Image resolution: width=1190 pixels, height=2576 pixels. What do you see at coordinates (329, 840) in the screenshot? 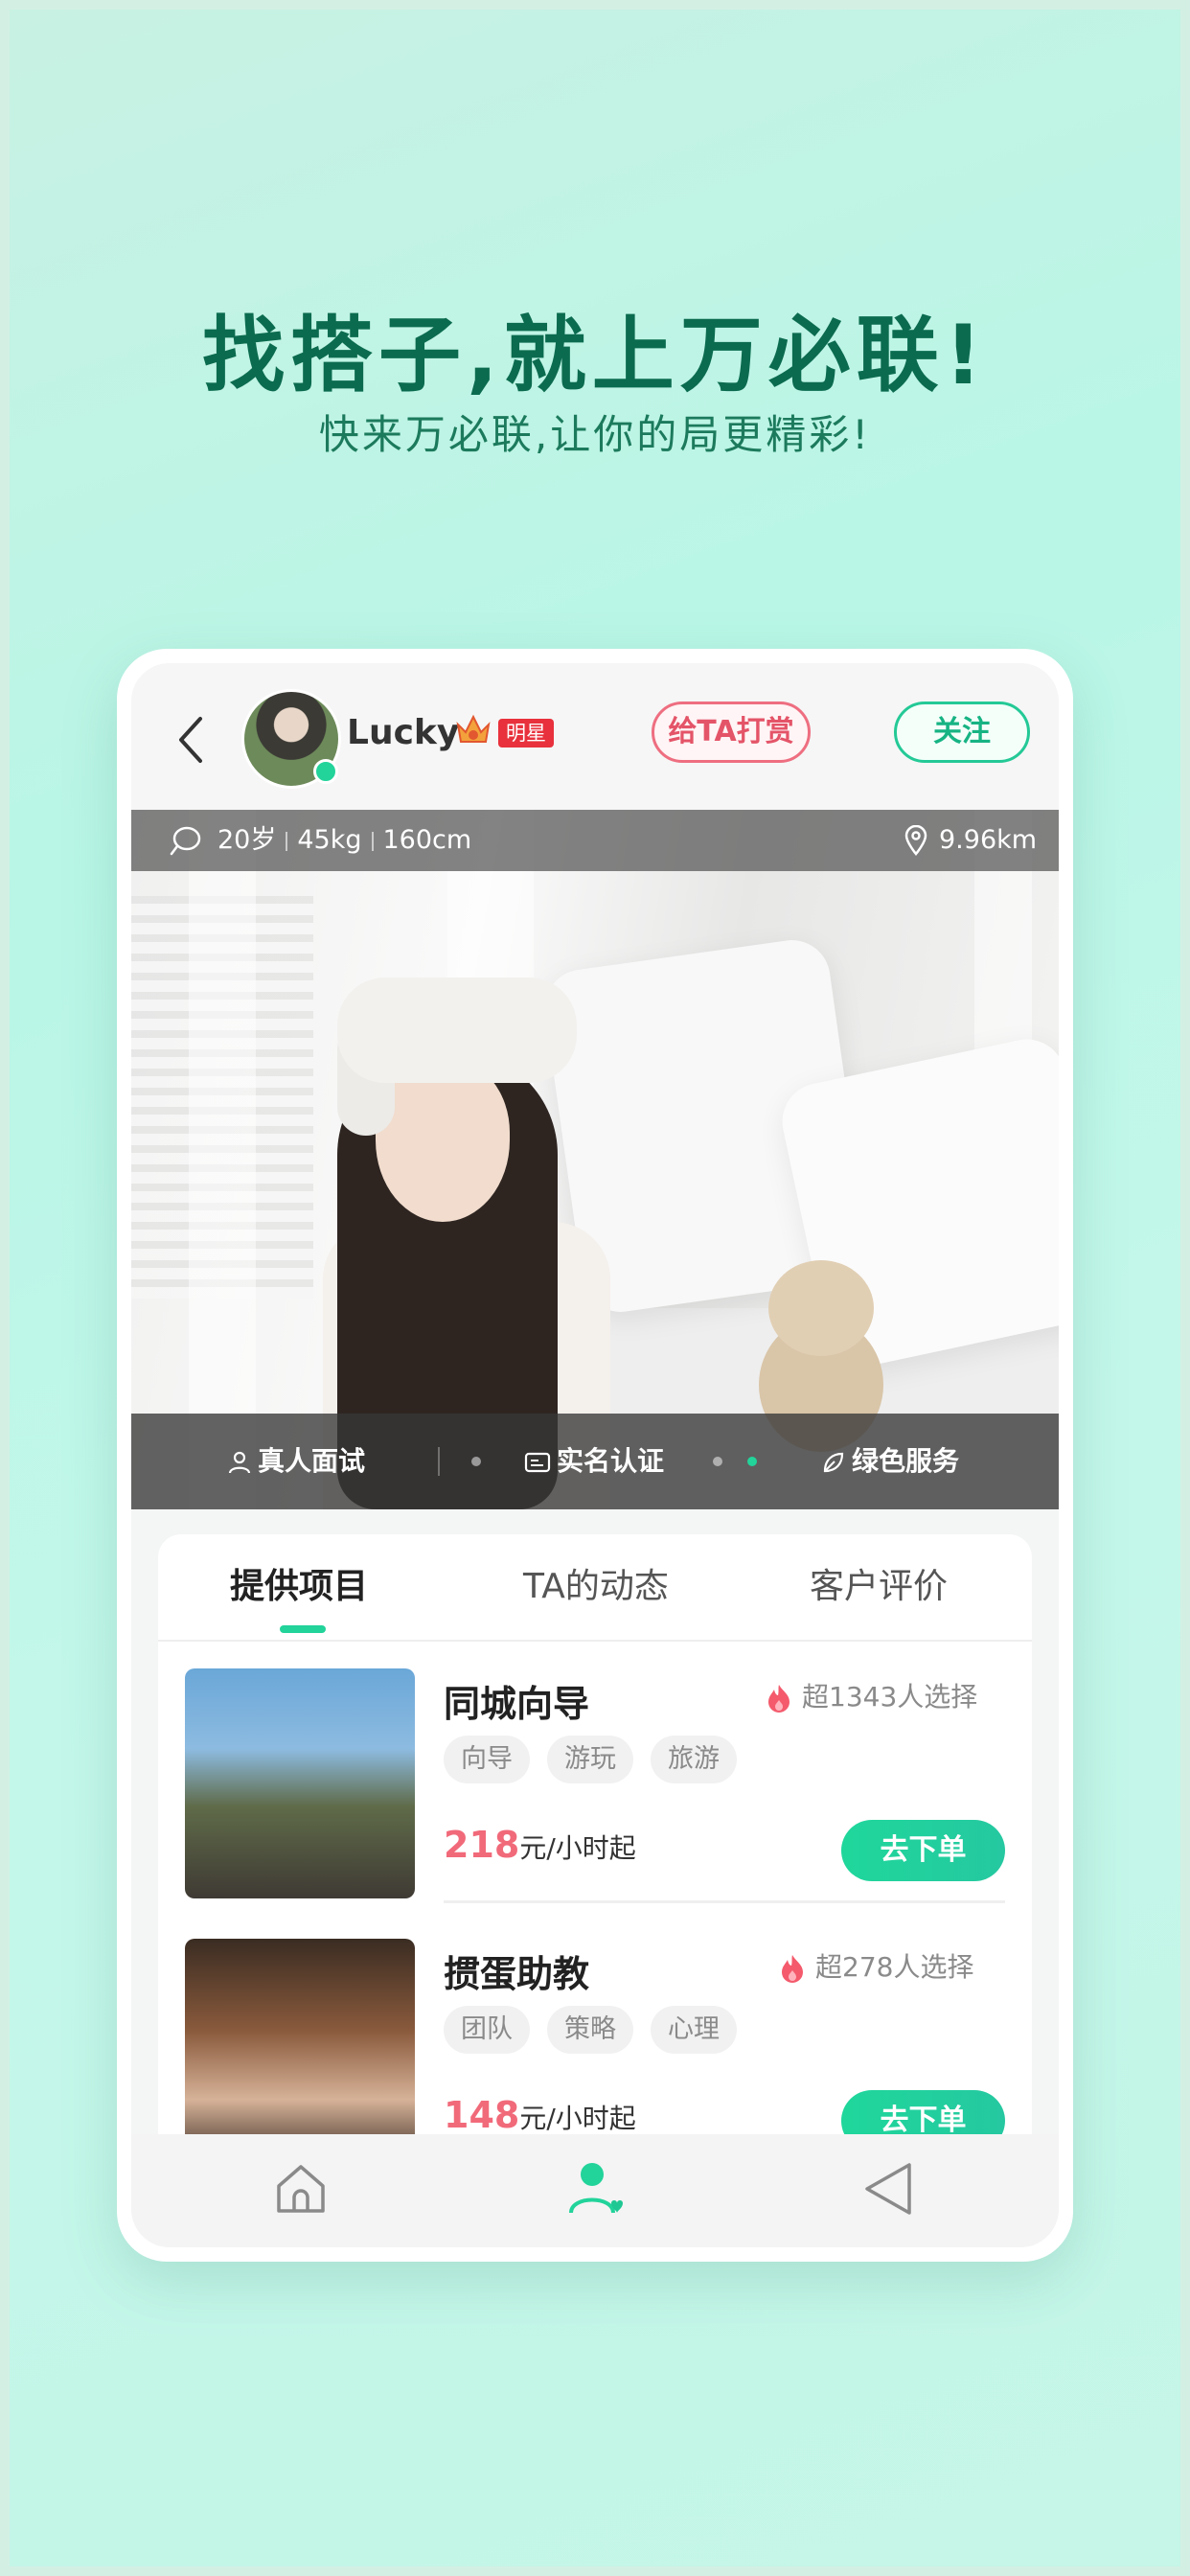
I see `weight: 45kg` at bounding box center [329, 840].